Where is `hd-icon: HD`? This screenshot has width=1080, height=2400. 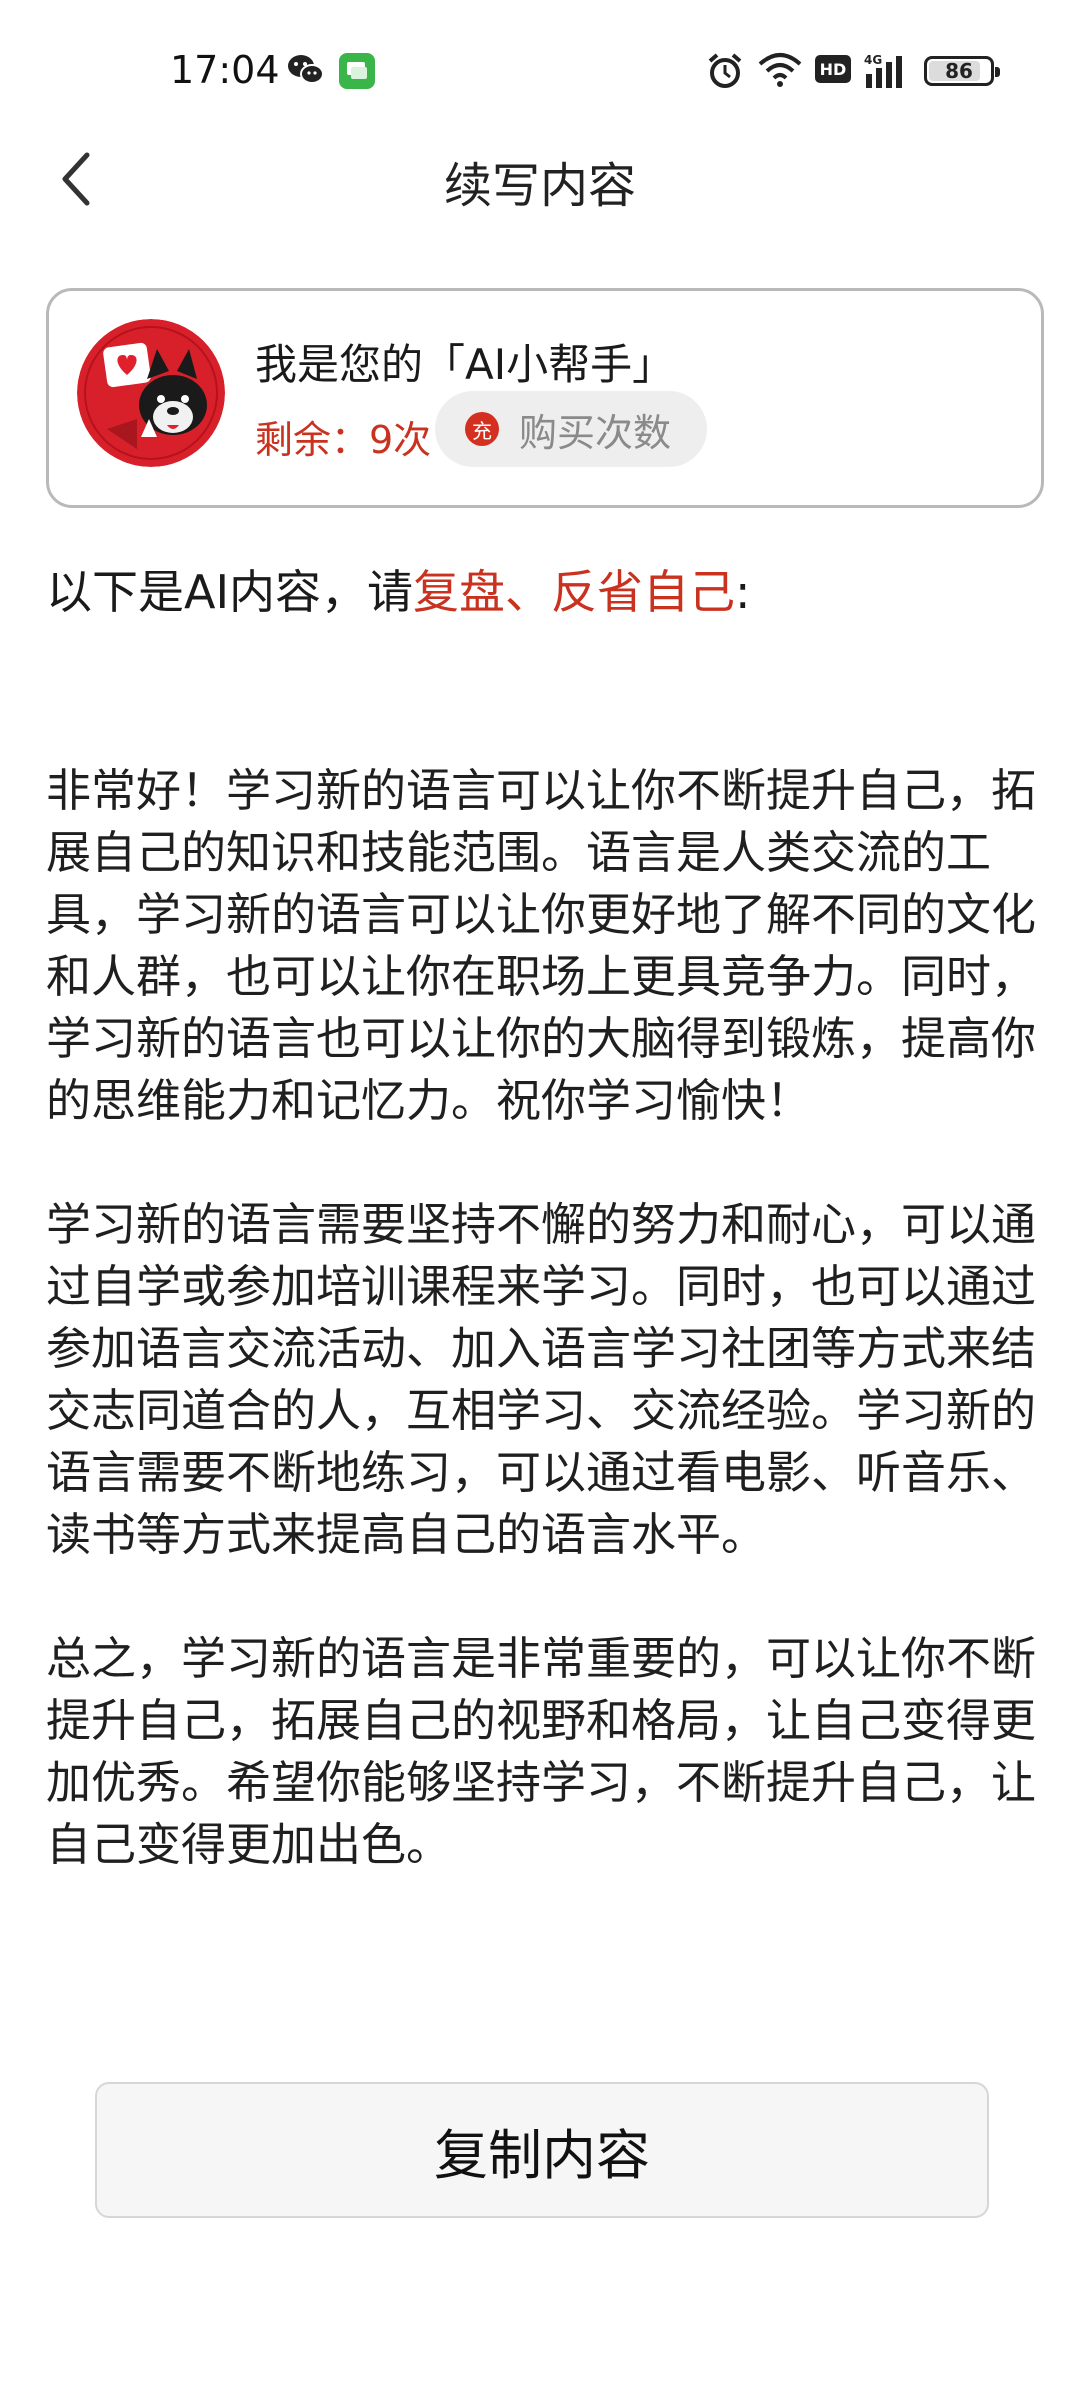
hd-icon: HD is located at coordinates (833, 71).